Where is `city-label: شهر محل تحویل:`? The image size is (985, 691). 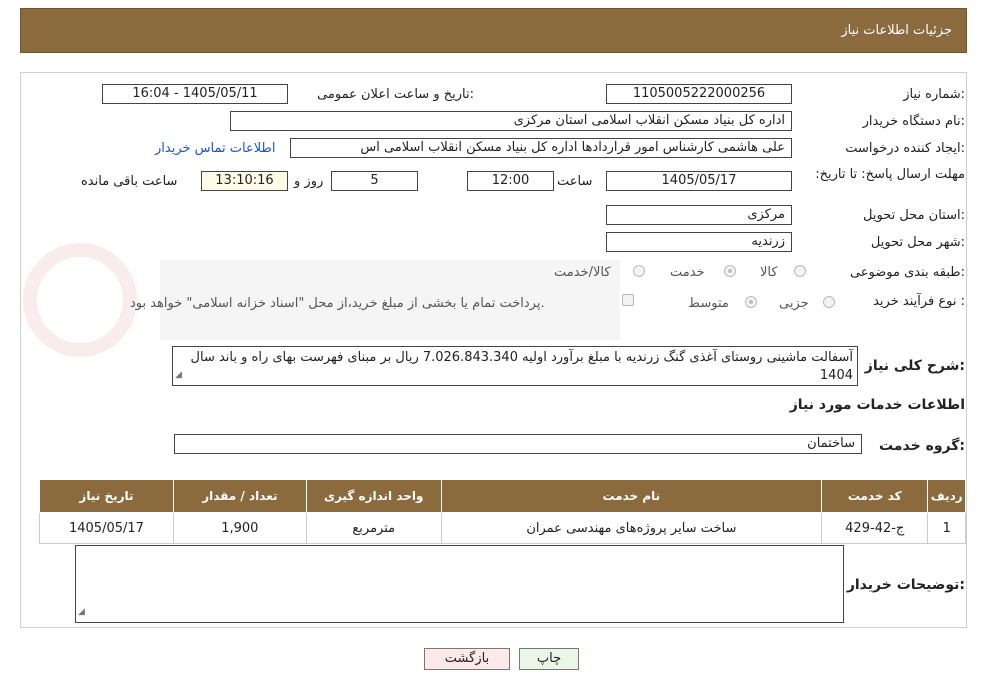 city-label: شهر محل تحویل: is located at coordinates (917, 242).